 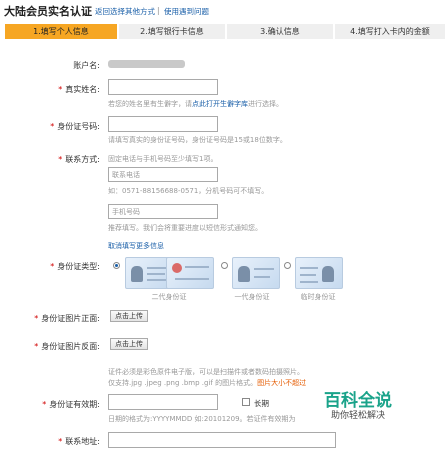 I want to click on real-name-hint: 若您的姓名里有生僻字，请点此打开生僻字库进行选择。, so click(x=195, y=104).